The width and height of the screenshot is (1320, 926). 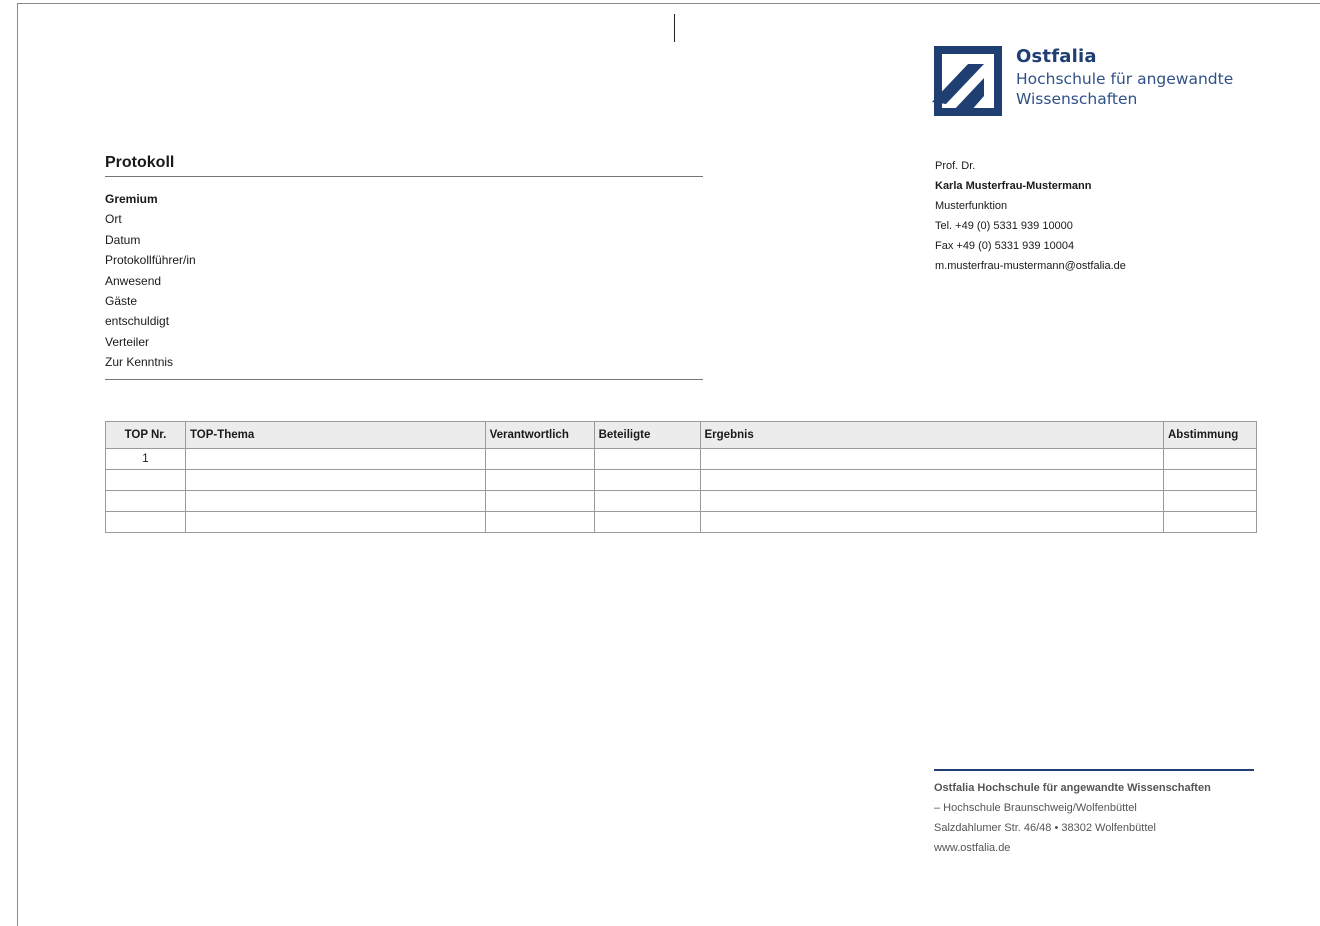 I want to click on field-zur-kenntnis: Zur Kenntnis, so click(x=404, y=364).